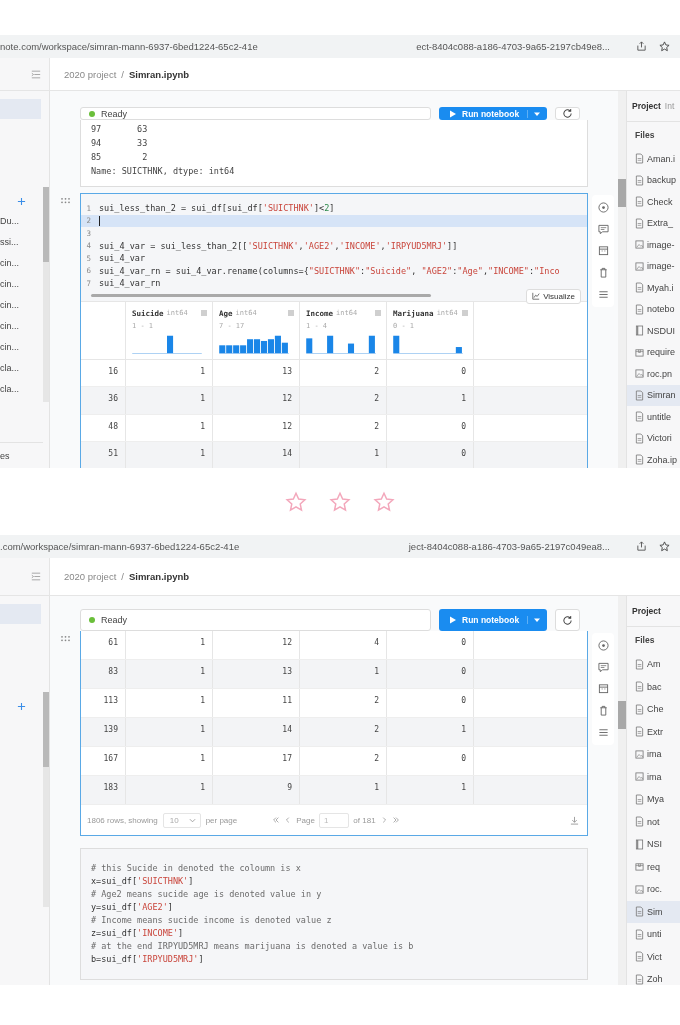 The image size is (680, 1025). Describe the element at coordinates (653, 664) in the screenshot. I see `file-item: Am` at that location.